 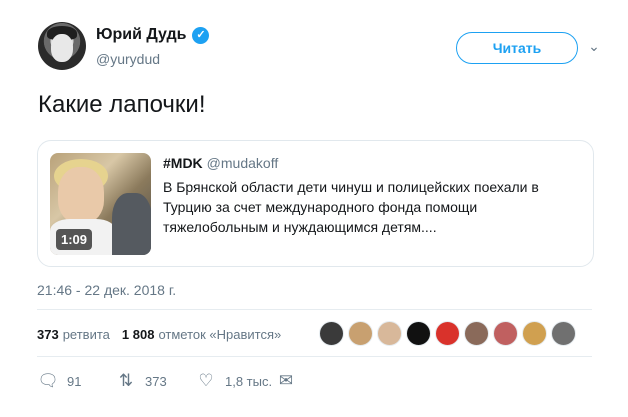 What do you see at coordinates (183, 163) in the screenshot?
I see `card-author-name: #MDK` at bounding box center [183, 163].